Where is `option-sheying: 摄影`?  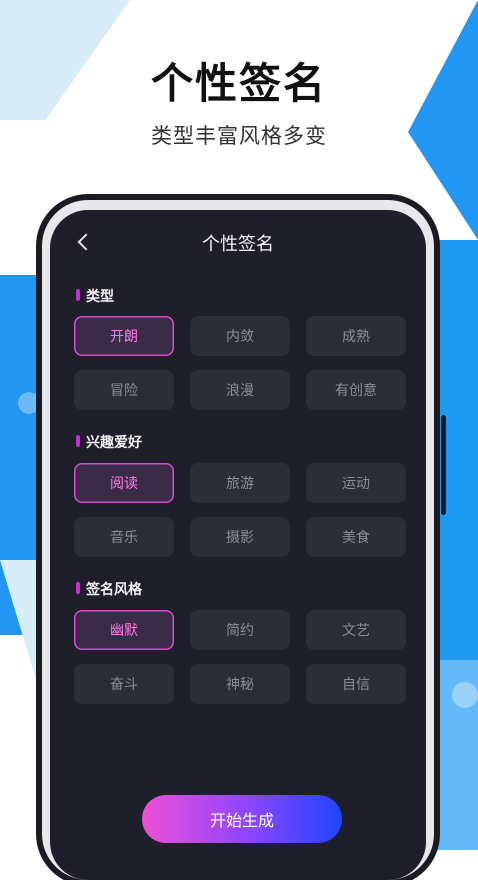
option-sheying: 摄影 is located at coordinates (240, 537).